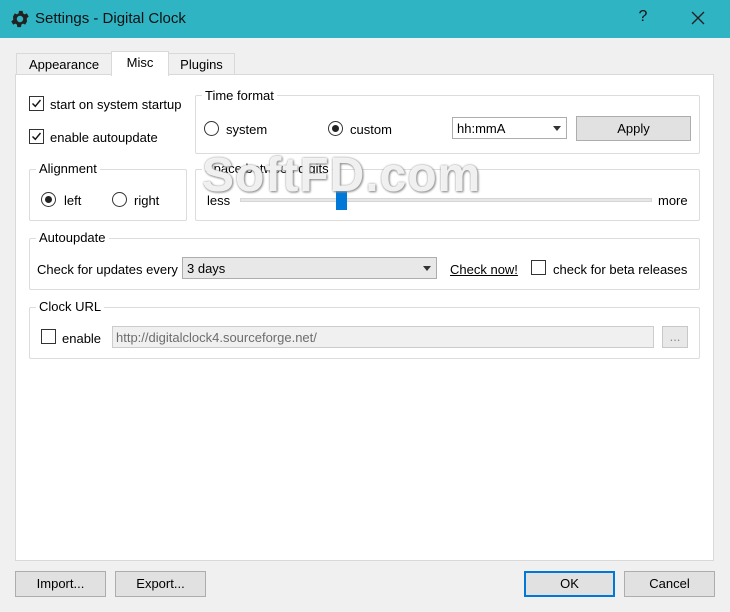  Describe the element at coordinates (216, 337) in the screenshot. I see `clock-url-value: http://digitalclock4.sourceforge.net/` at that location.